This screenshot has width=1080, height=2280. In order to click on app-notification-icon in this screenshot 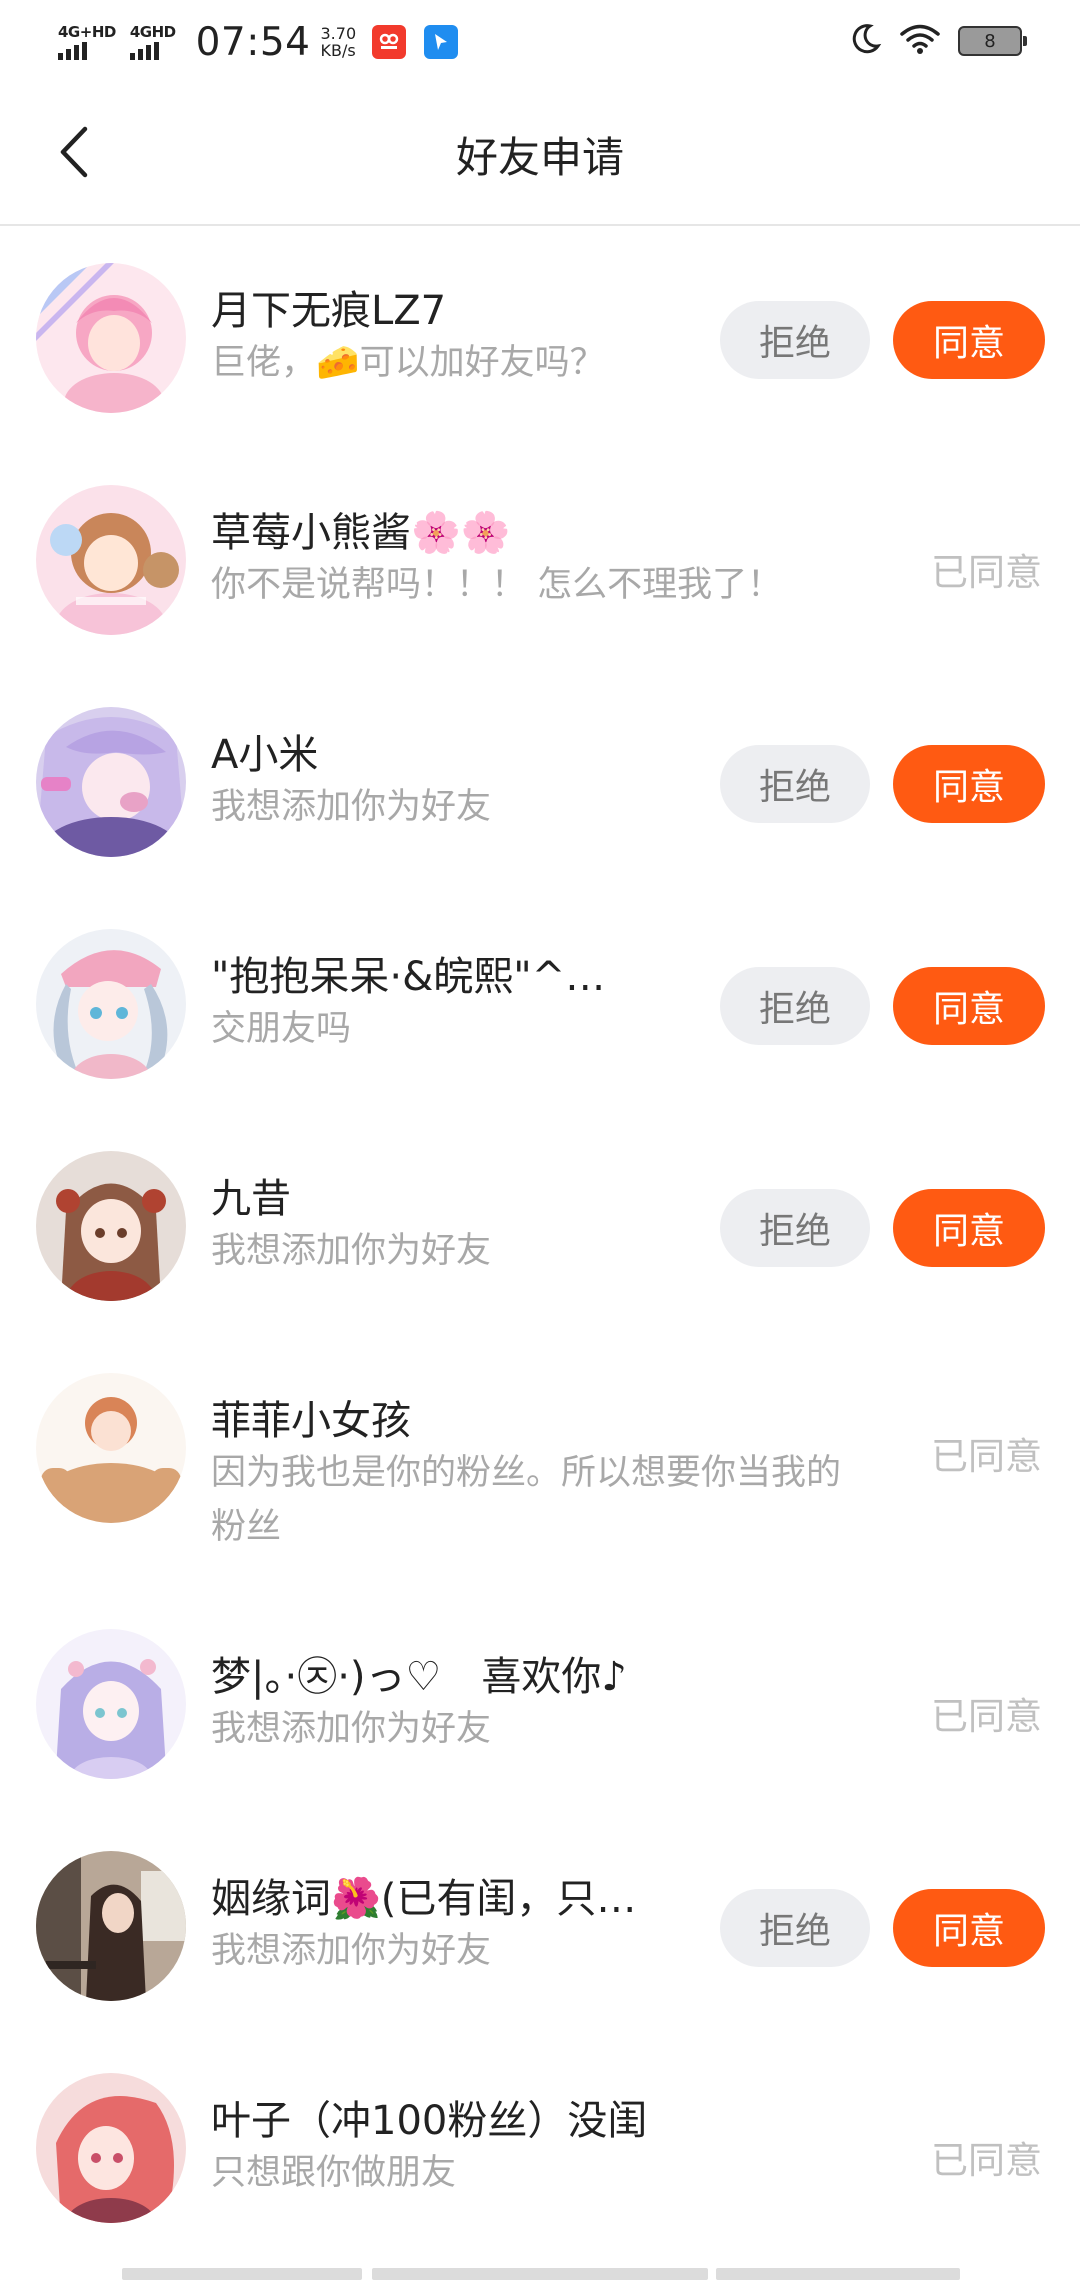, I will do `click(389, 42)`.